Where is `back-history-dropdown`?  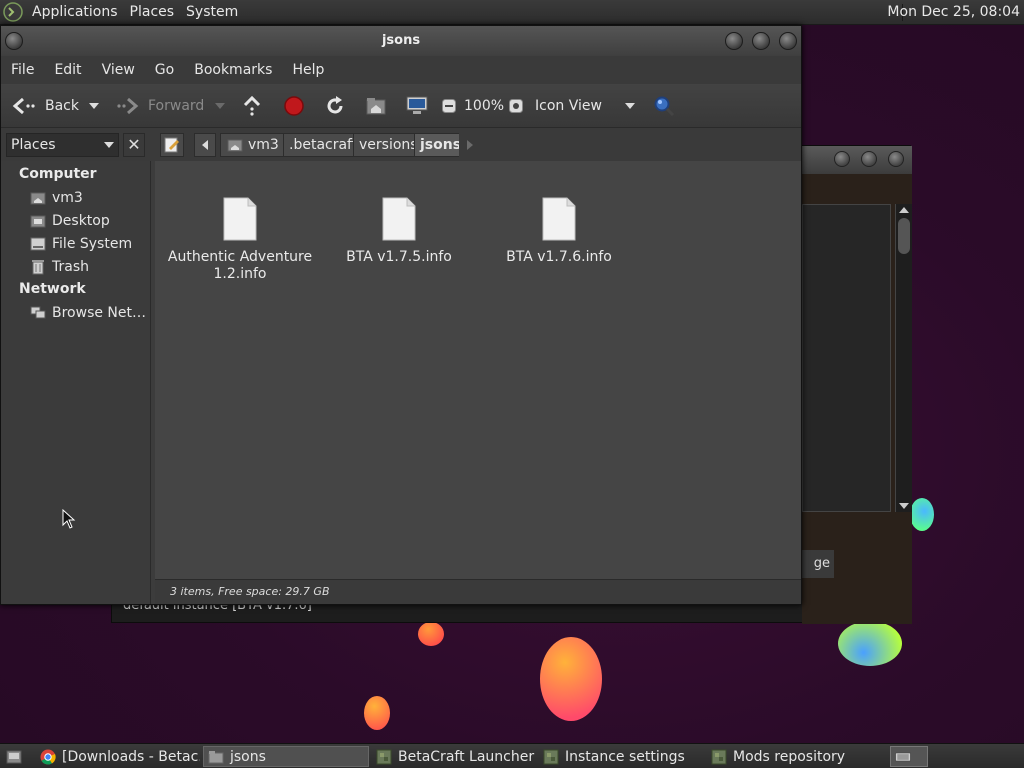
back-history-dropdown is located at coordinates (94, 106).